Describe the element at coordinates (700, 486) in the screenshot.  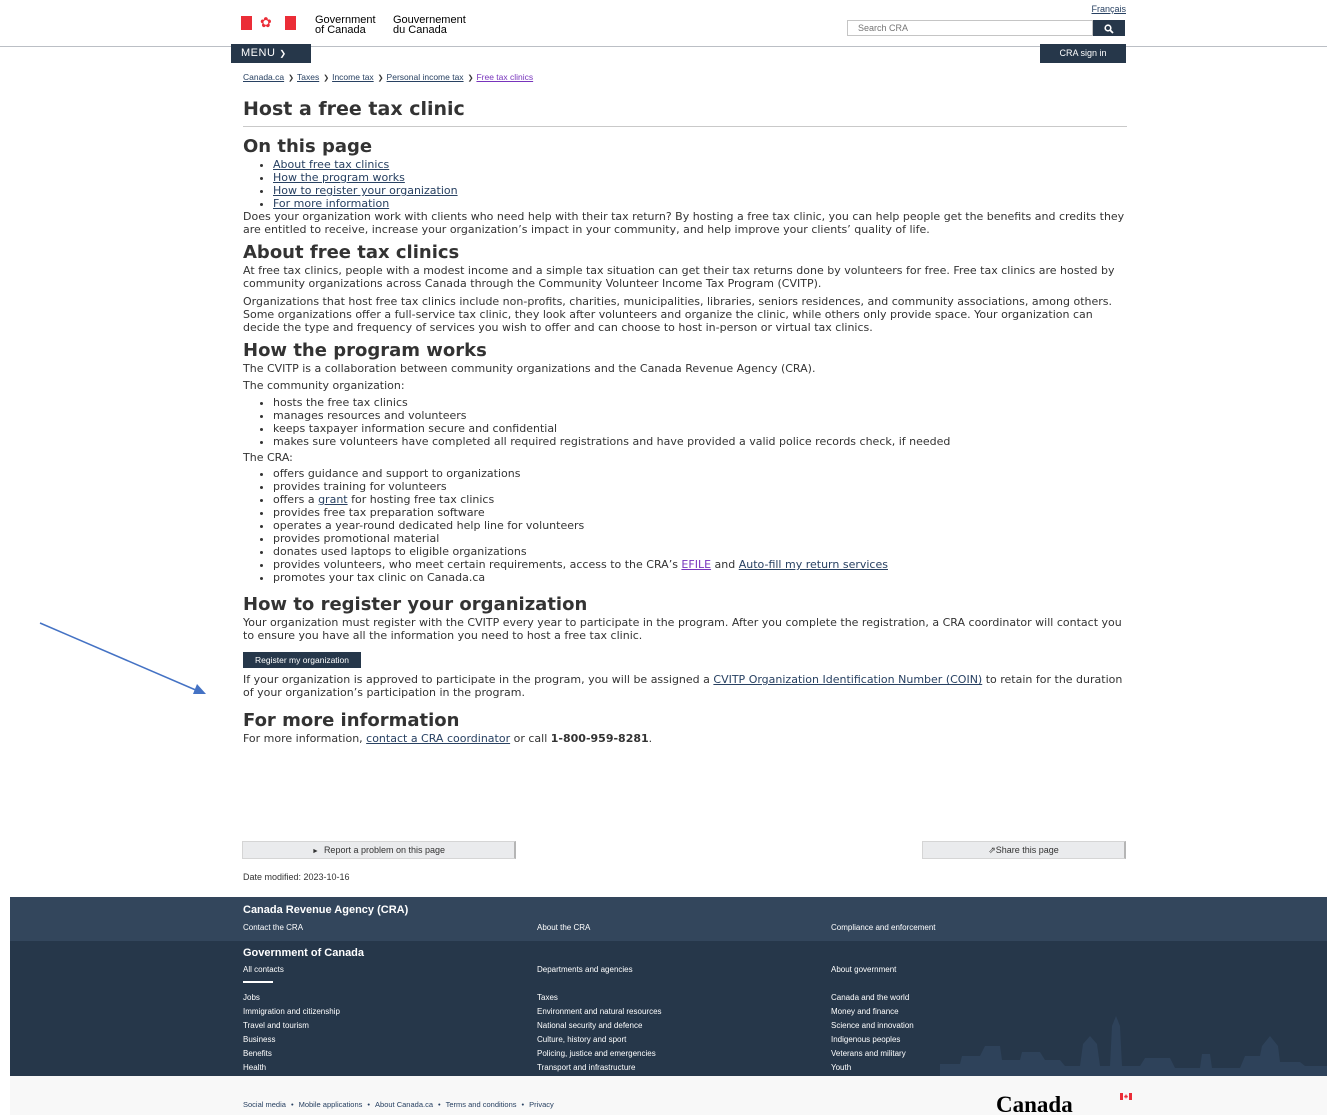
I see `list-item: provides training for volunteers` at that location.